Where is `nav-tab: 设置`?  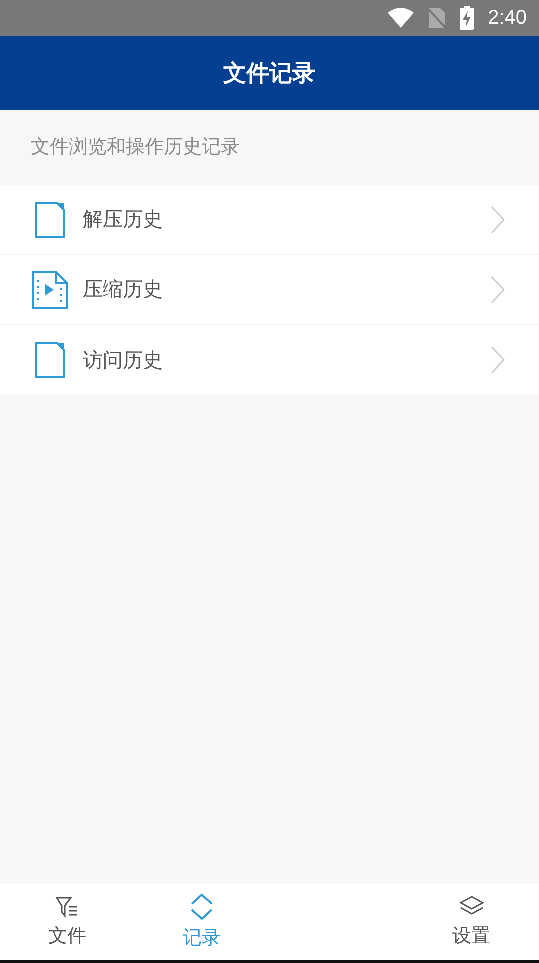
nav-tab: 设置 is located at coordinates (471, 922).